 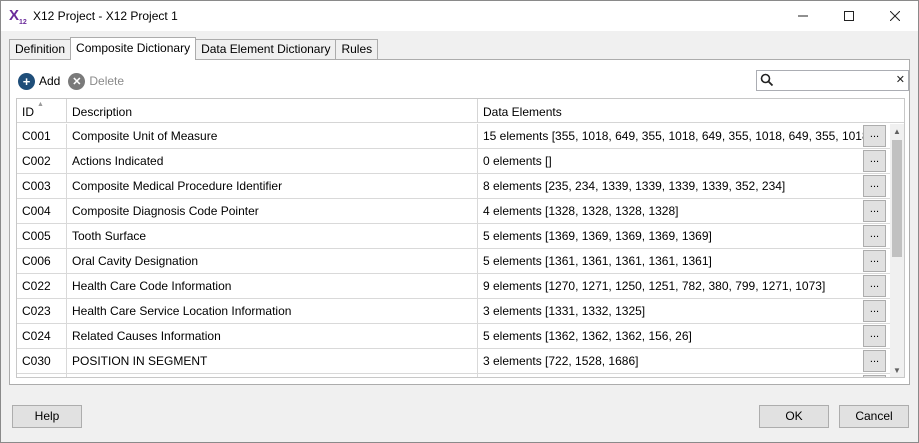 I want to click on cell-description: POSITION IN SEGMENT, so click(x=272, y=361).